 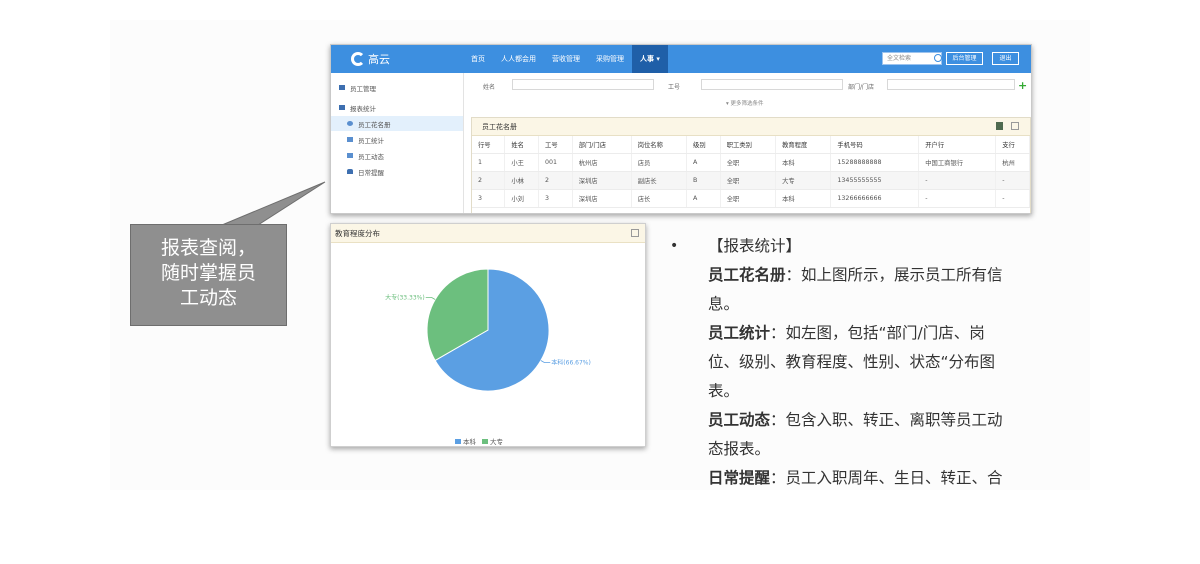 I want to click on callout-box: 报表查阅， 随时掌握员 工动态, so click(x=208, y=275).